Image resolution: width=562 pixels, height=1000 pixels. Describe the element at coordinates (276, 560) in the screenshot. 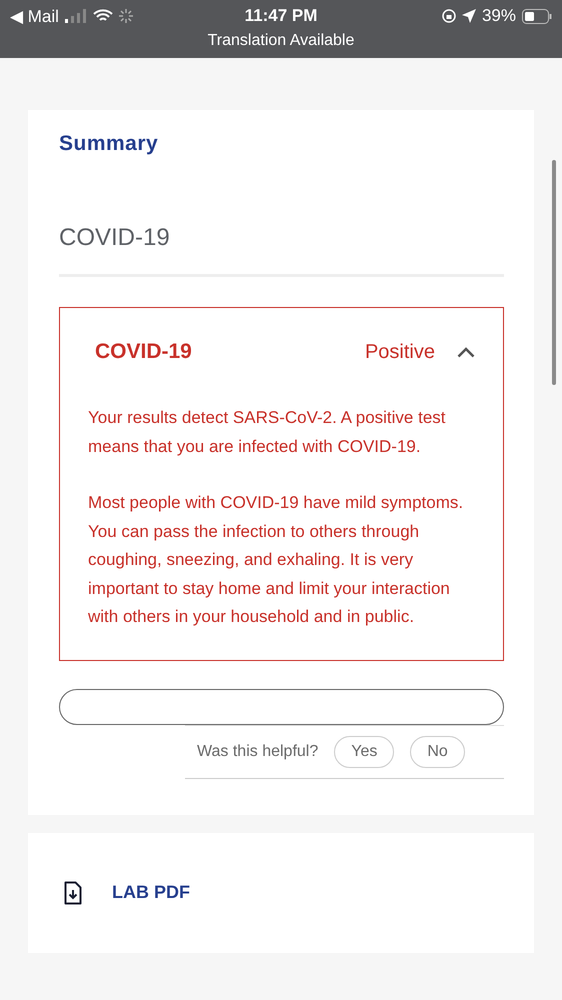

I see `result-explanation: Most people with COVID-19 have mild symptoms. You can pass the infection to others through coughing, sneezing, and exhaling. It is very important to stay home and limit your interaction with others in your household and in public.` at that location.